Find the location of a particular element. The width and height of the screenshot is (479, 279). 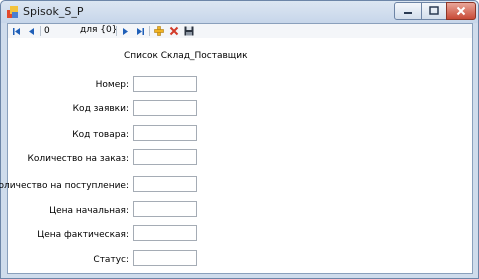

initial-price-label: Цена начальная: is located at coordinates (89, 211).